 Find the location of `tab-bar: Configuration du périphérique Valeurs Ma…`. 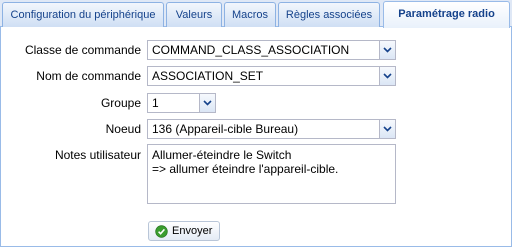

tab-bar: Configuration du périphérique Valeurs Ma… is located at coordinates (256, 14).